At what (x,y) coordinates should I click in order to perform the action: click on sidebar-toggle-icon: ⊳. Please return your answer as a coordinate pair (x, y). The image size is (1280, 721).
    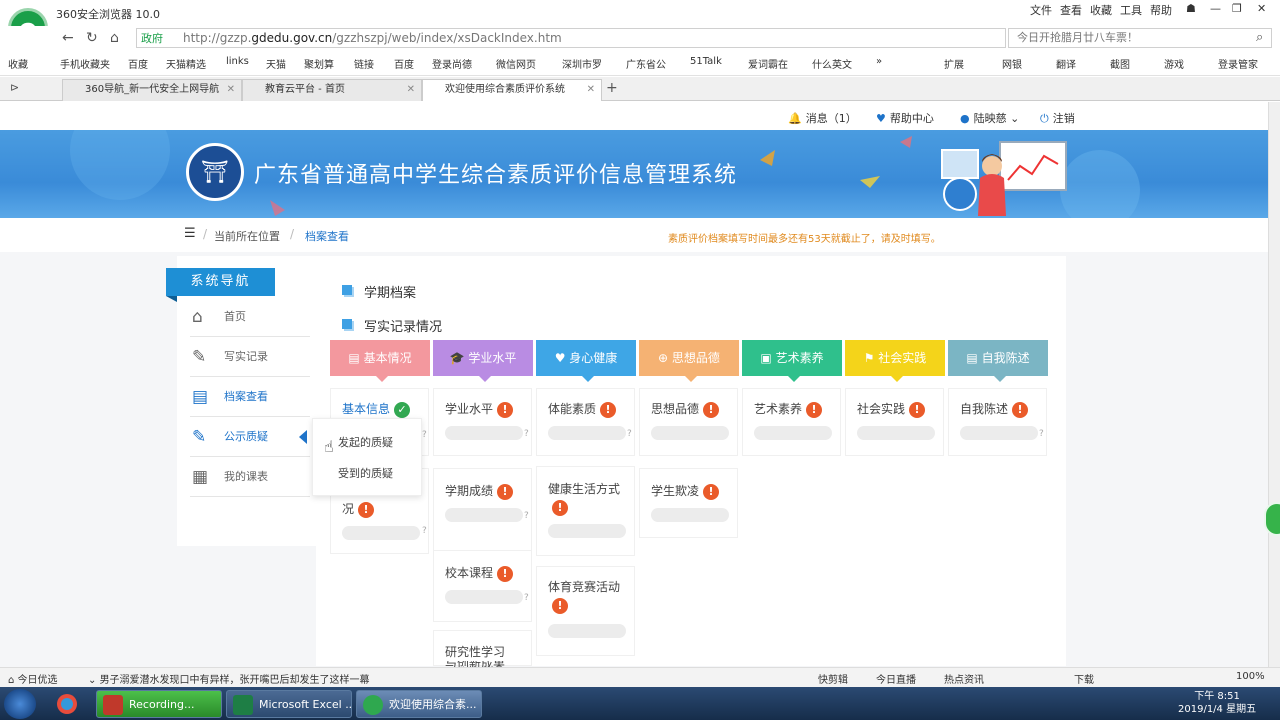
    Looking at the image, I should click on (14, 87).